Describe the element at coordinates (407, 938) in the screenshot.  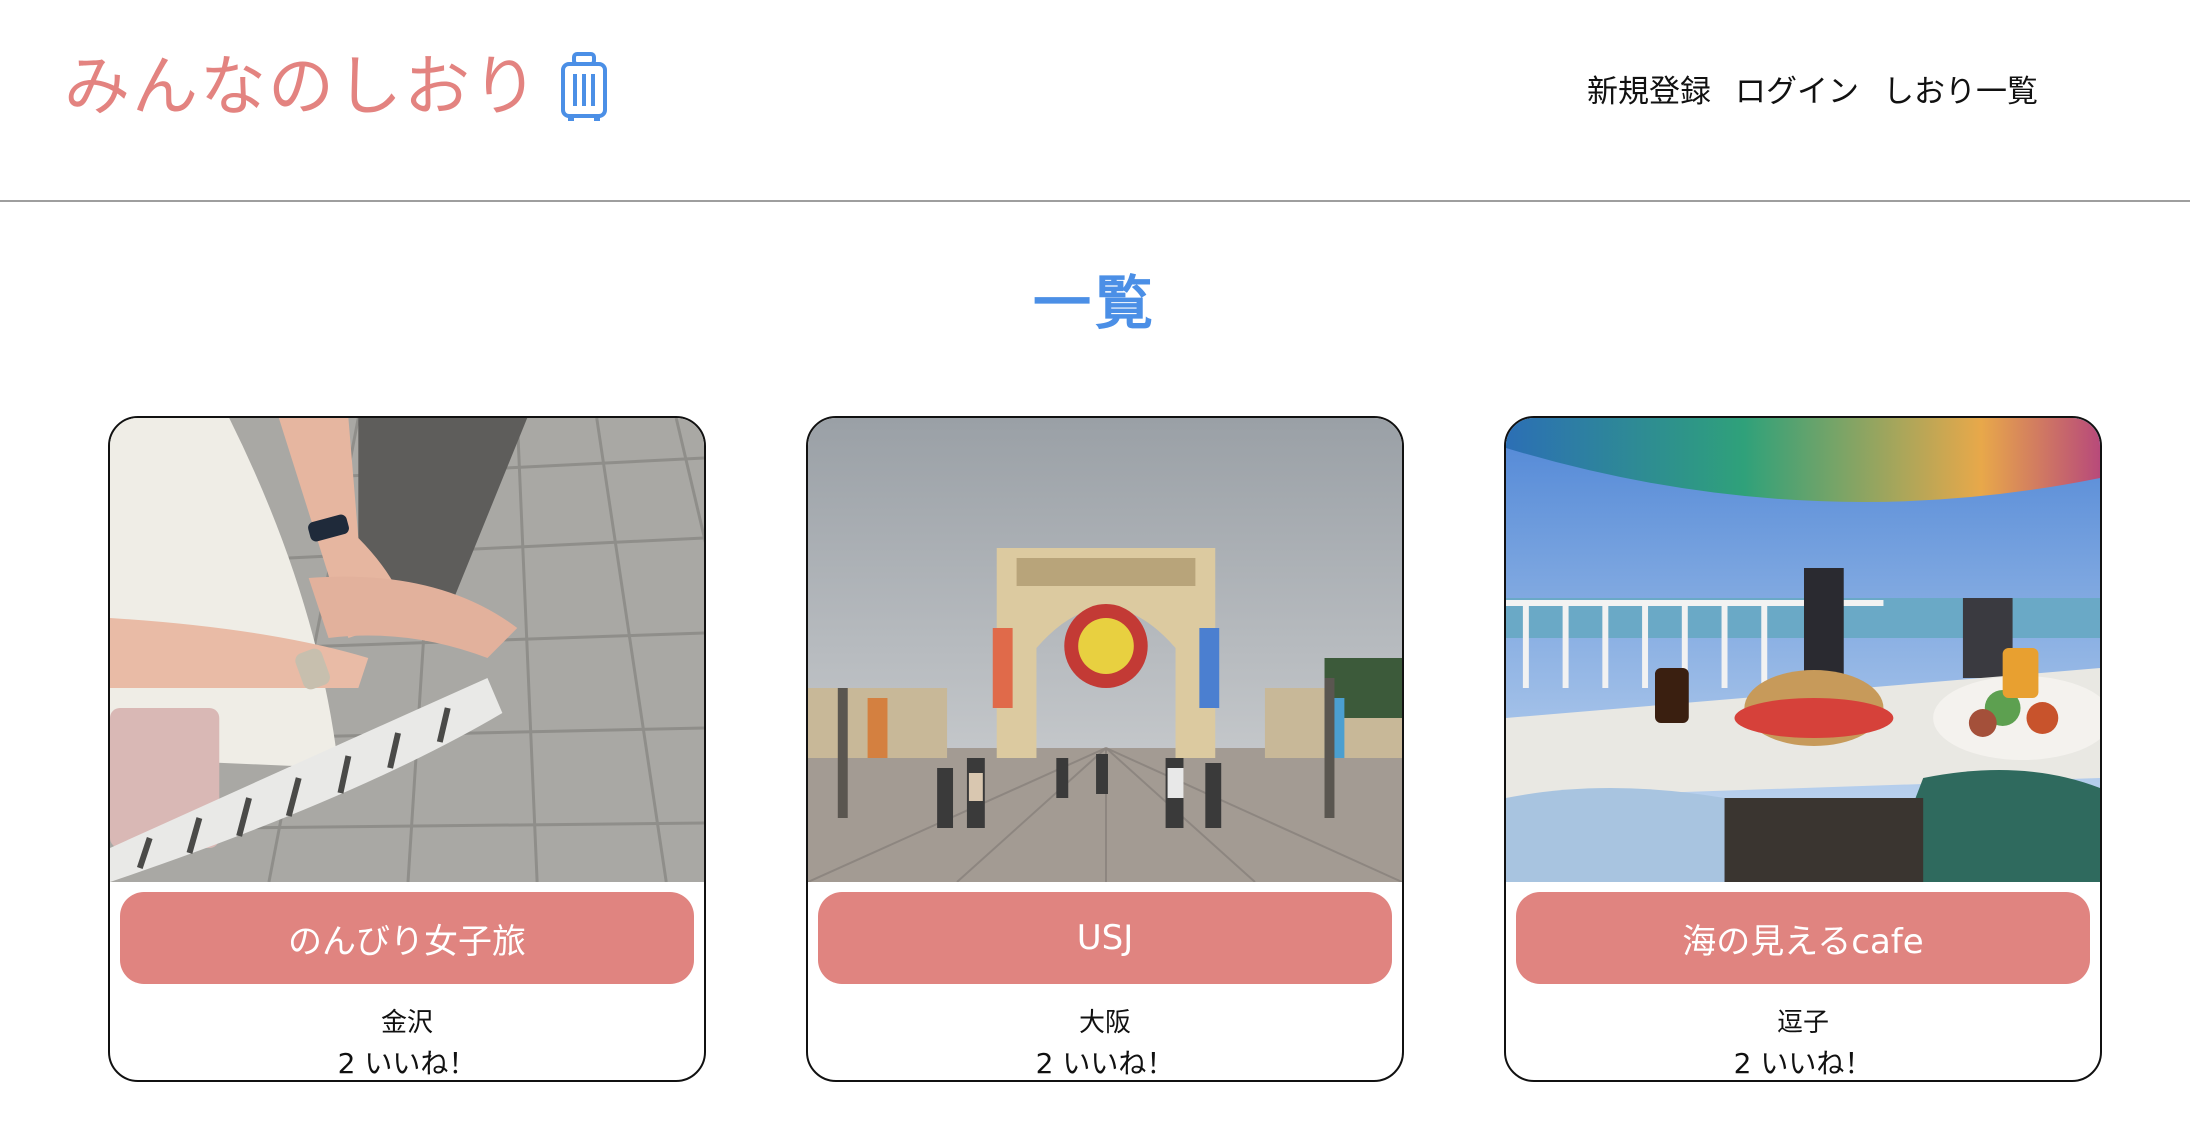
I see `card-title-button: のんびり女子旅` at that location.